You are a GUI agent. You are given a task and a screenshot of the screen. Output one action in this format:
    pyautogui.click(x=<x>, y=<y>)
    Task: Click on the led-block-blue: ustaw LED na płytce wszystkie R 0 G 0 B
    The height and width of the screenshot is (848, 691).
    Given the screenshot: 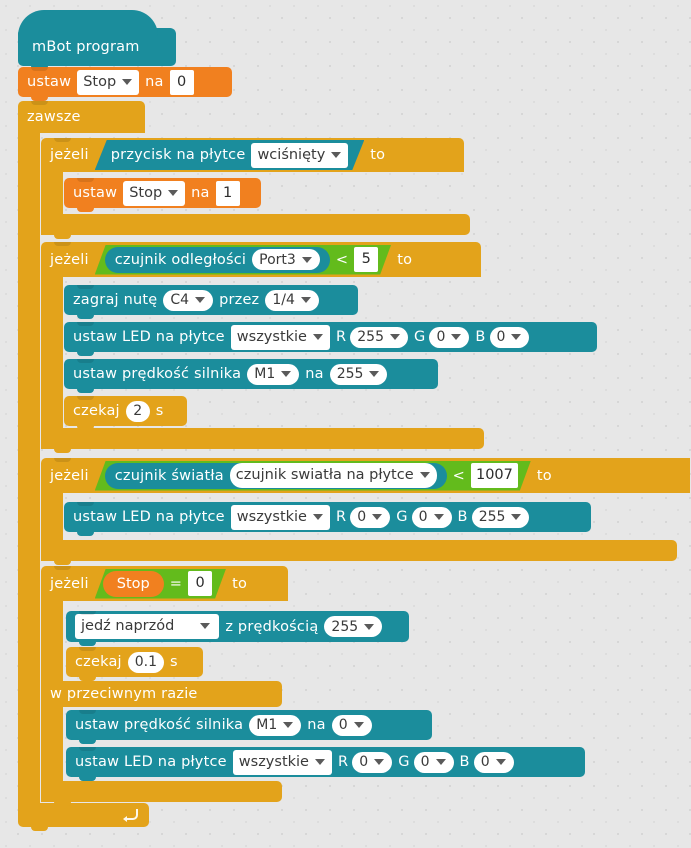 What is the action you would take?
    pyautogui.click(x=327, y=519)
    